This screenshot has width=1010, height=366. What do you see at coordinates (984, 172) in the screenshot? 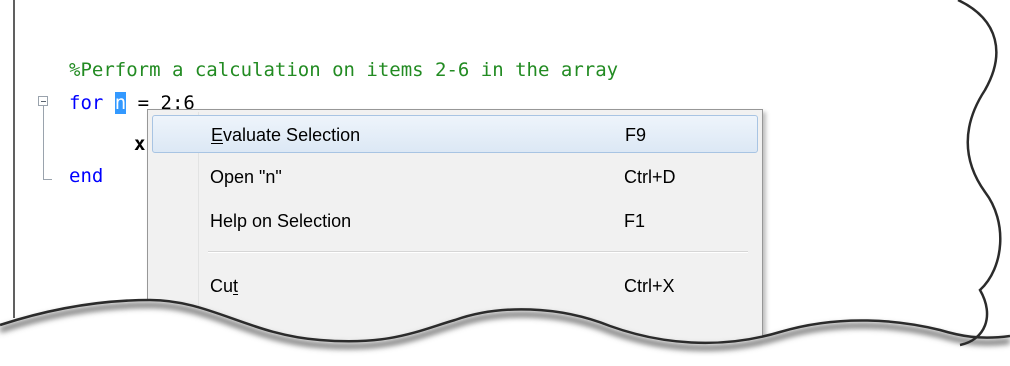
I see `right-torn-mask` at bounding box center [984, 172].